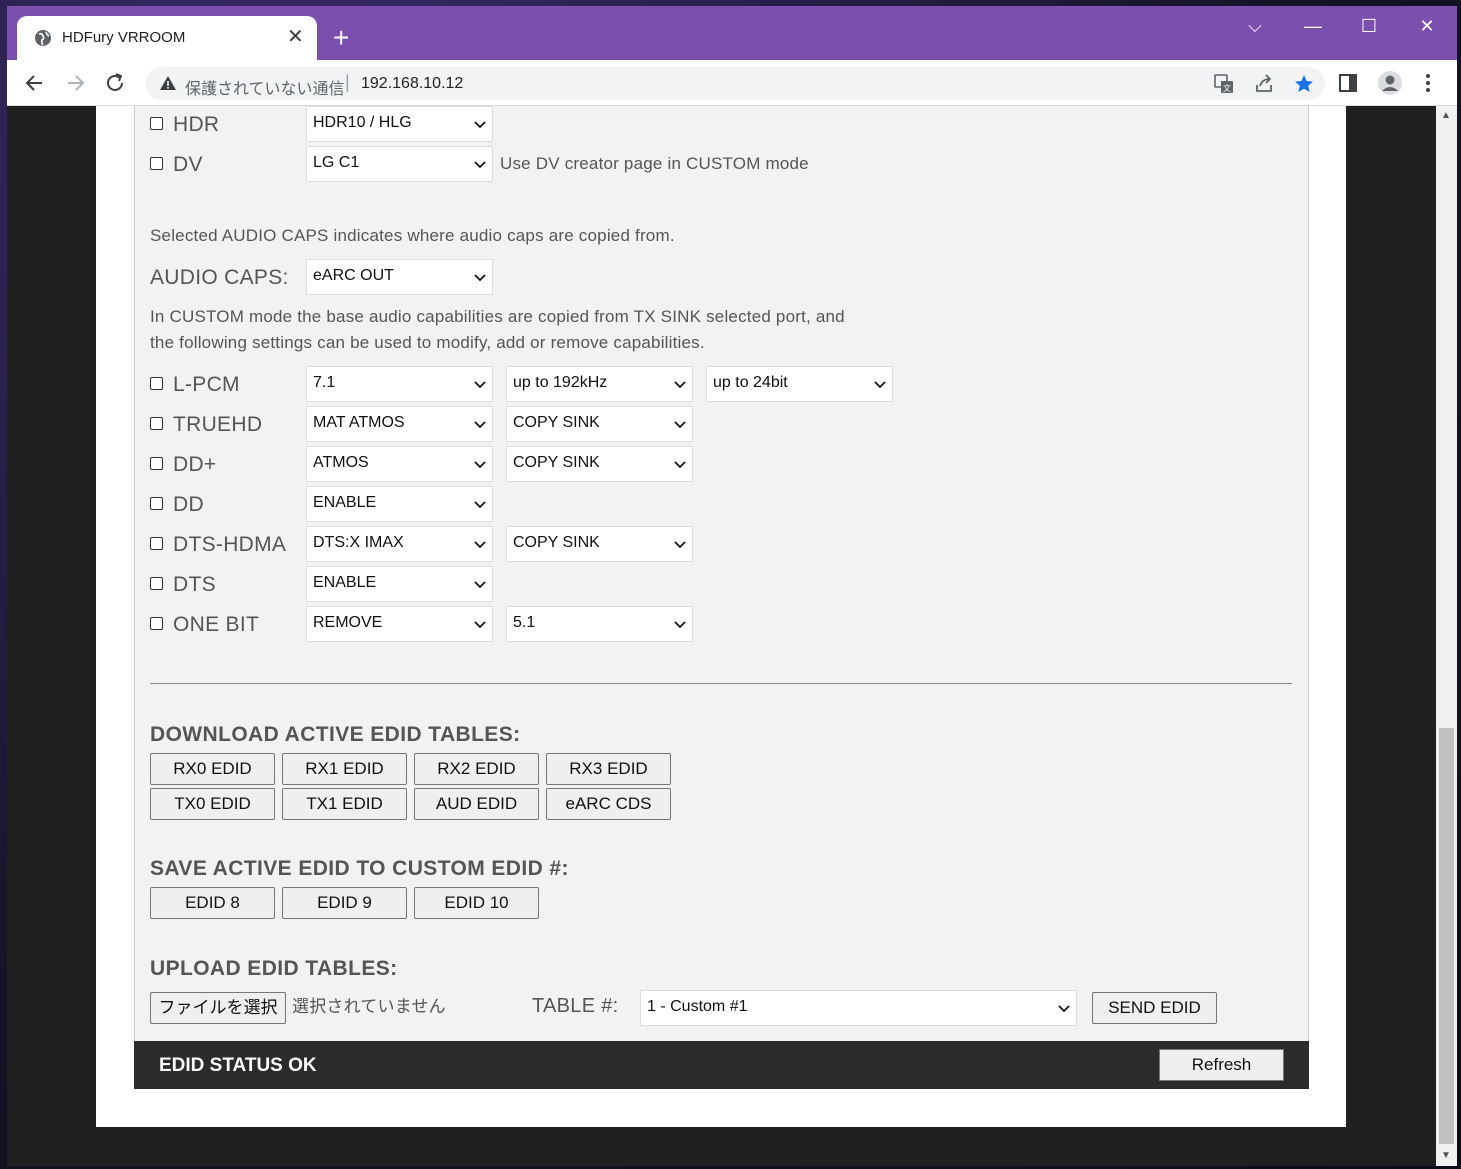 The image size is (1461, 1169). Describe the element at coordinates (1264, 84) in the screenshot. I see `share-icon` at that location.